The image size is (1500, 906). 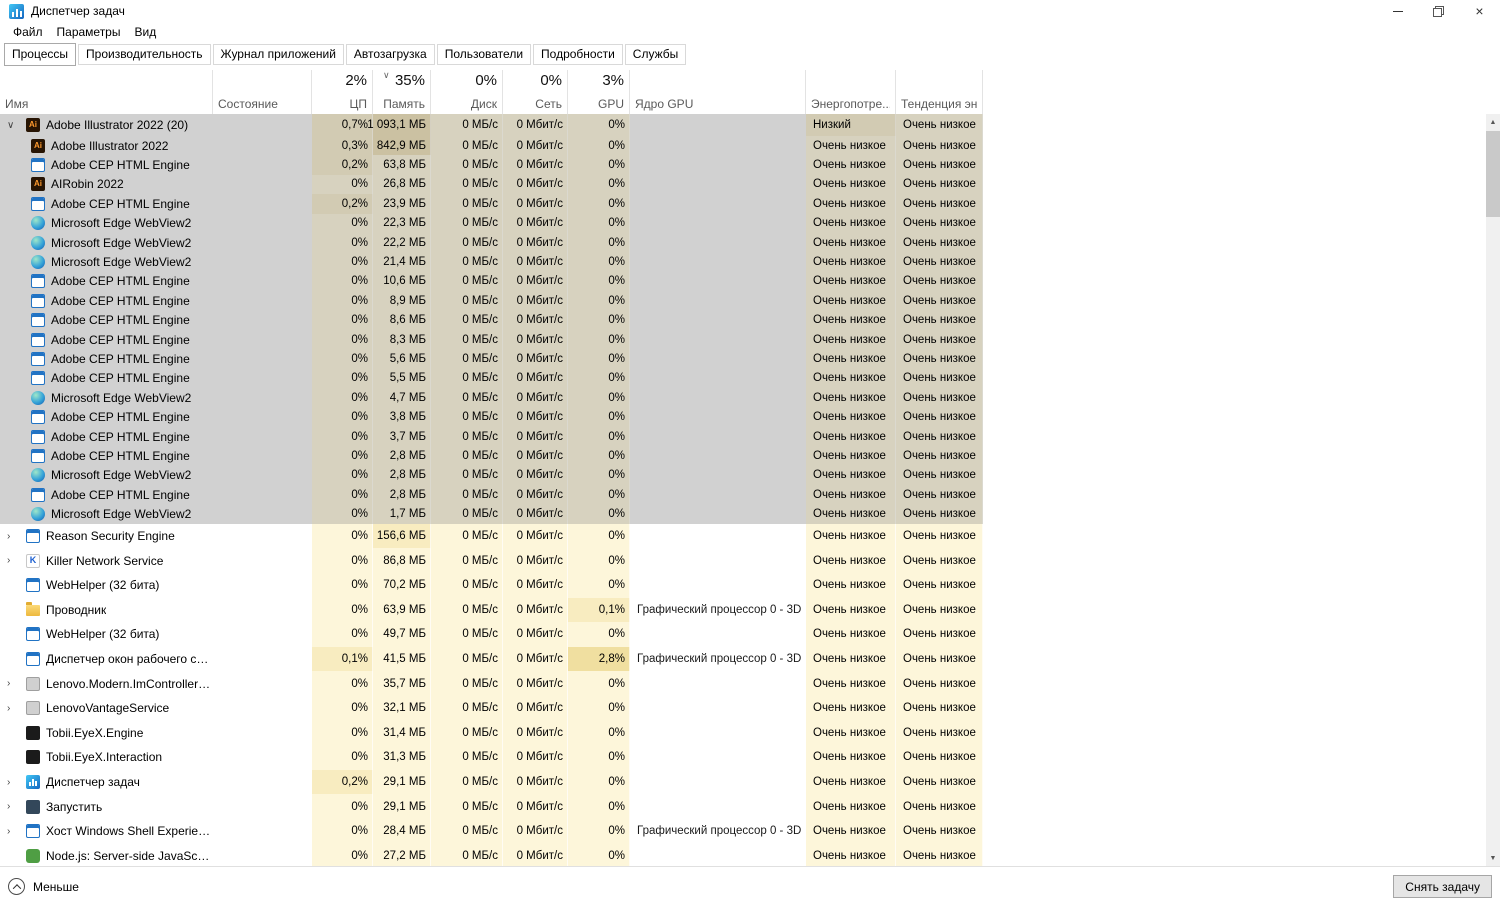 I want to click on column-header-gpu: 3% GPU, so click(x=599, y=92).